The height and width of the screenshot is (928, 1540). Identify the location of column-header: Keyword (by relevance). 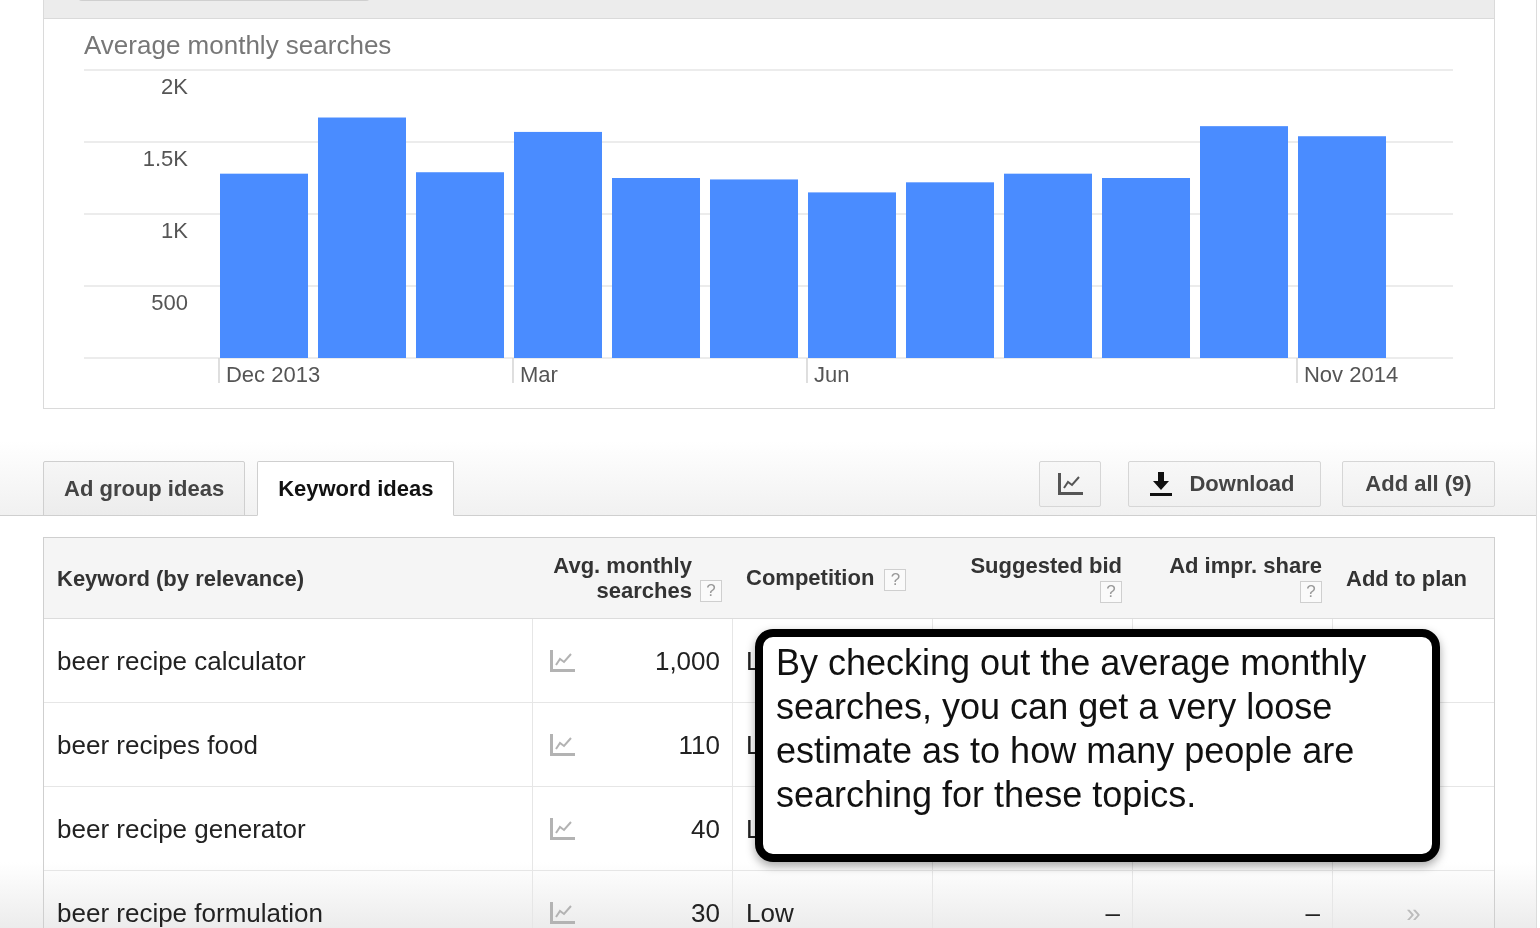
(180, 578).